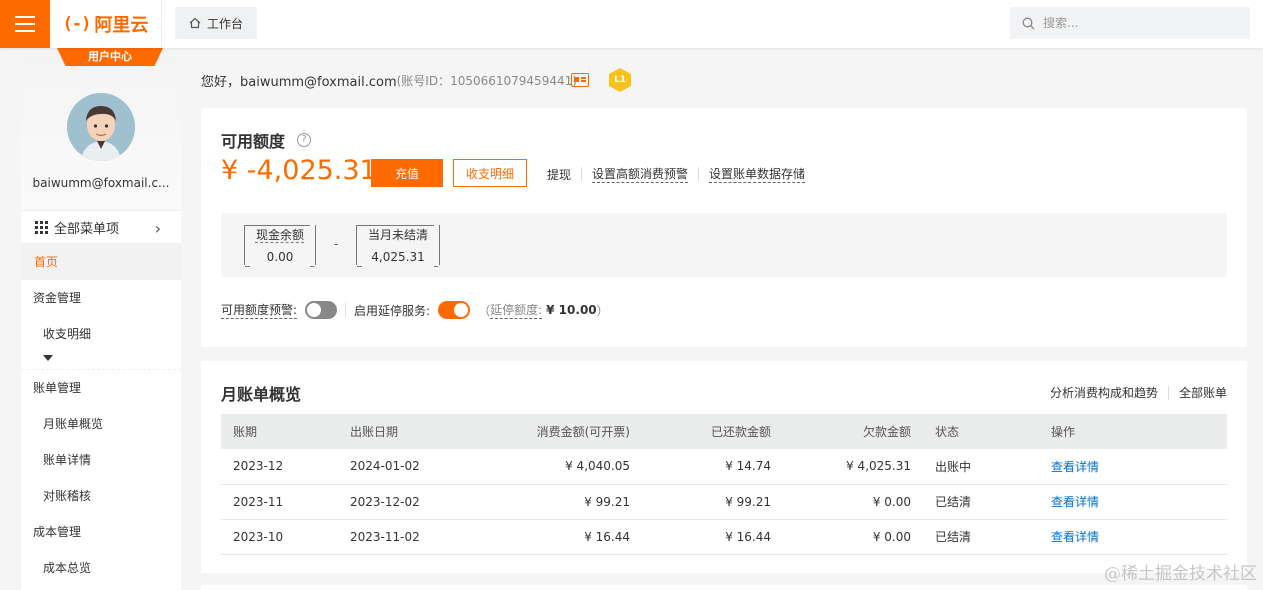  What do you see at coordinates (724, 245) in the screenshot?
I see `balance-formula: 现金余额 0.00 - 当月未结清 4,025.31` at bounding box center [724, 245].